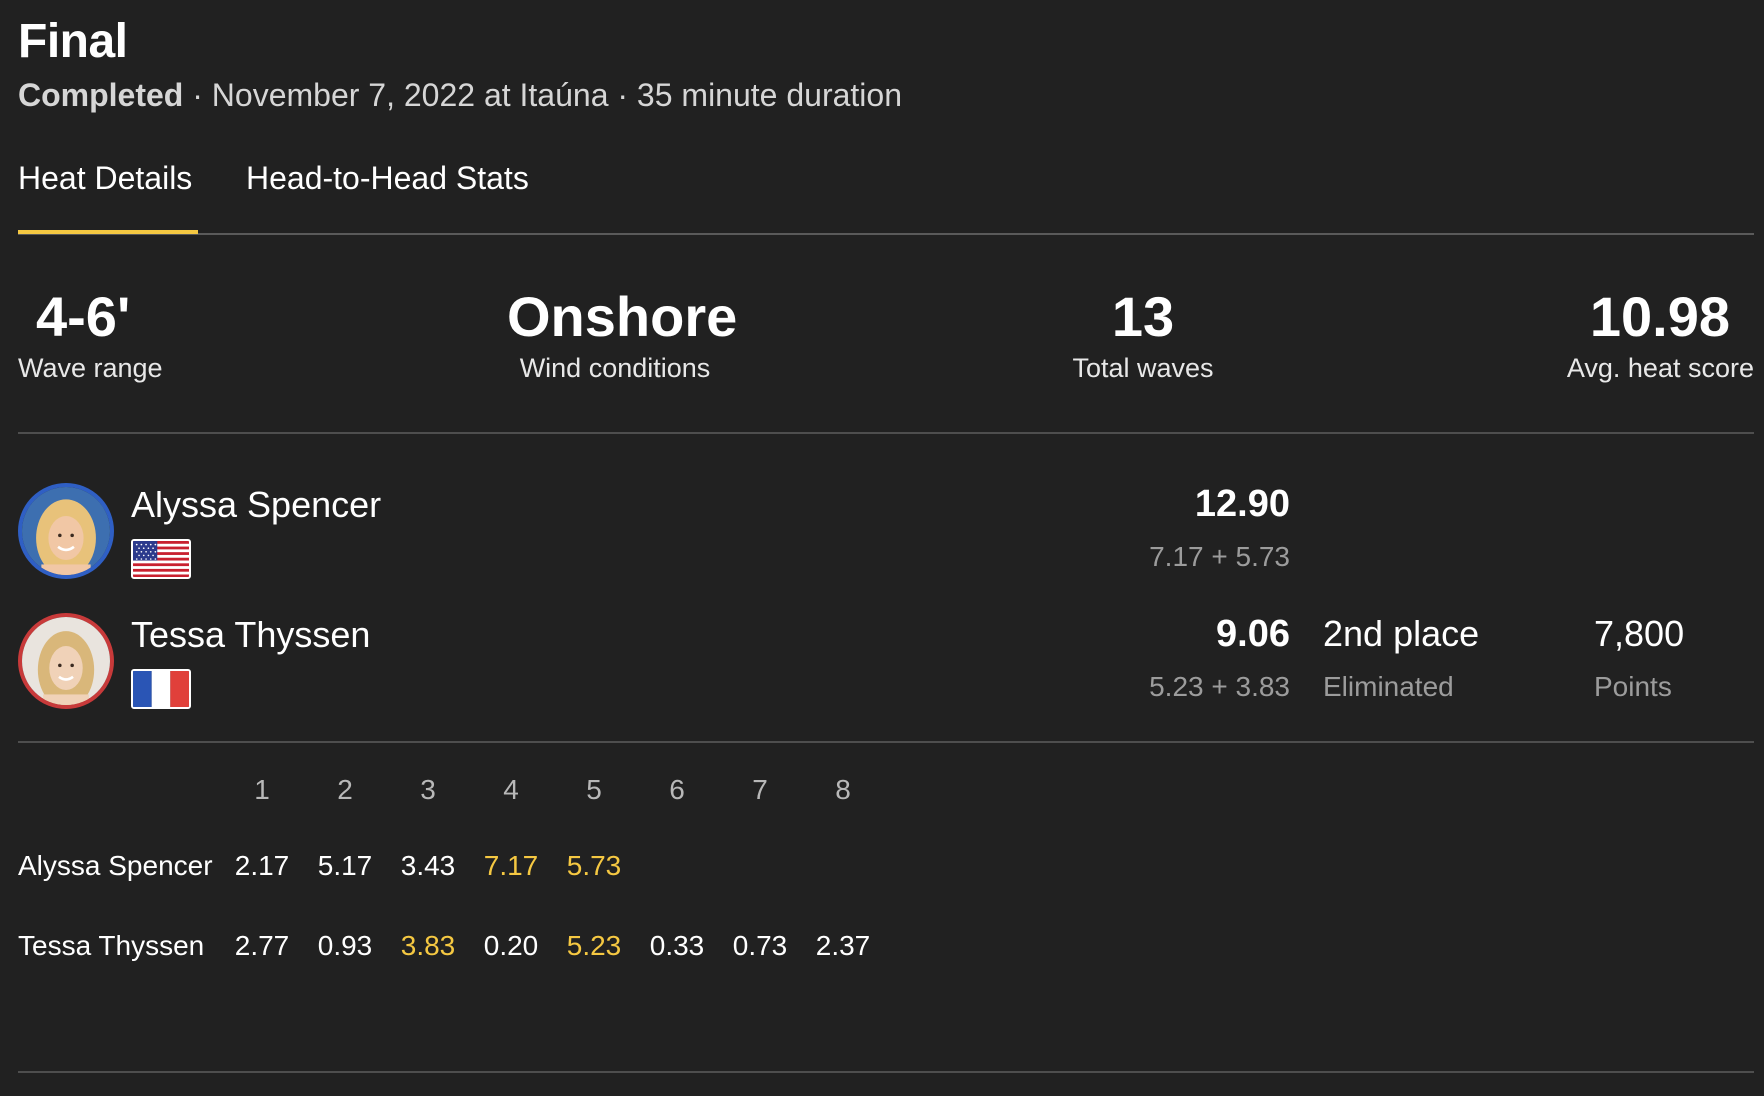 The image size is (1764, 1096). What do you see at coordinates (1660, 368) in the screenshot?
I see `stat-label: Avg. heat score` at bounding box center [1660, 368].